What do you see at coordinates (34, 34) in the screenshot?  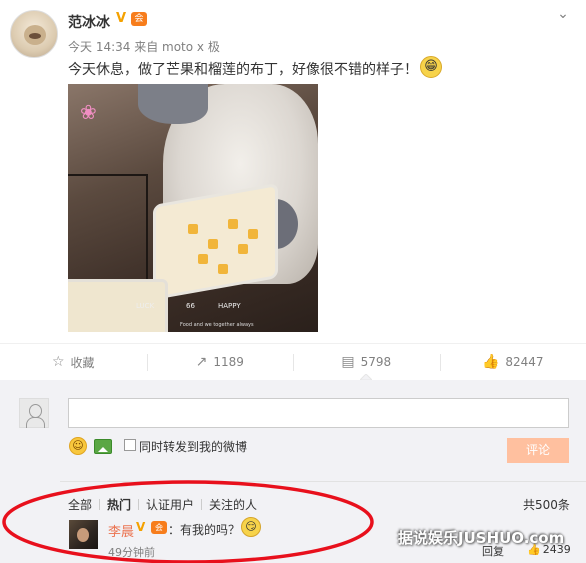 I see `author-avatar` at bounding box center [34, 34].